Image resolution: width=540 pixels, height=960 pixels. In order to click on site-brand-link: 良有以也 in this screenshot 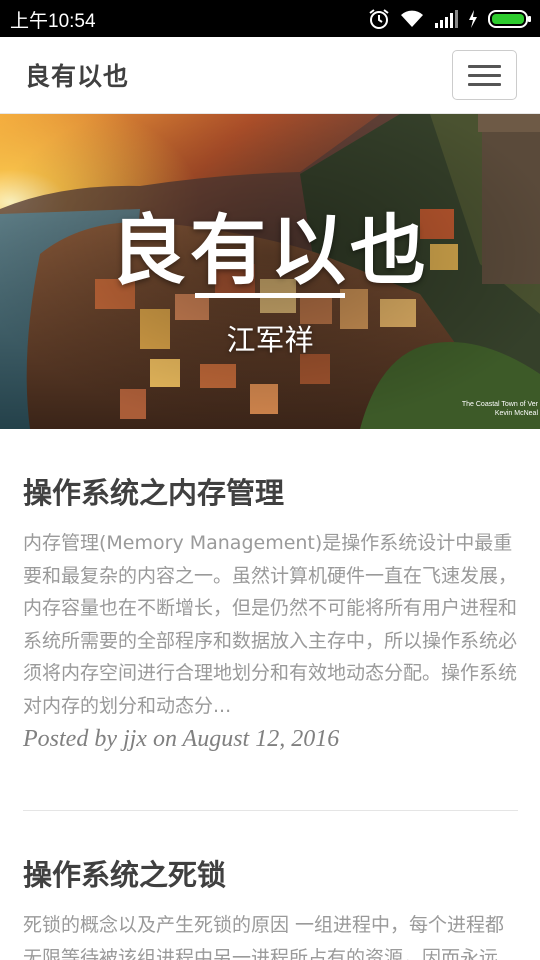, I will do `click(77, 75)`.